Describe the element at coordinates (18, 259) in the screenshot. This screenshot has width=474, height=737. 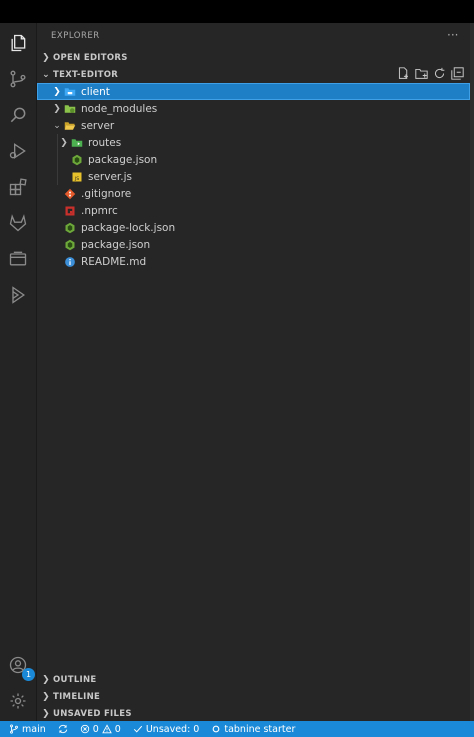
I see `remote-explorer-icon` at that location.